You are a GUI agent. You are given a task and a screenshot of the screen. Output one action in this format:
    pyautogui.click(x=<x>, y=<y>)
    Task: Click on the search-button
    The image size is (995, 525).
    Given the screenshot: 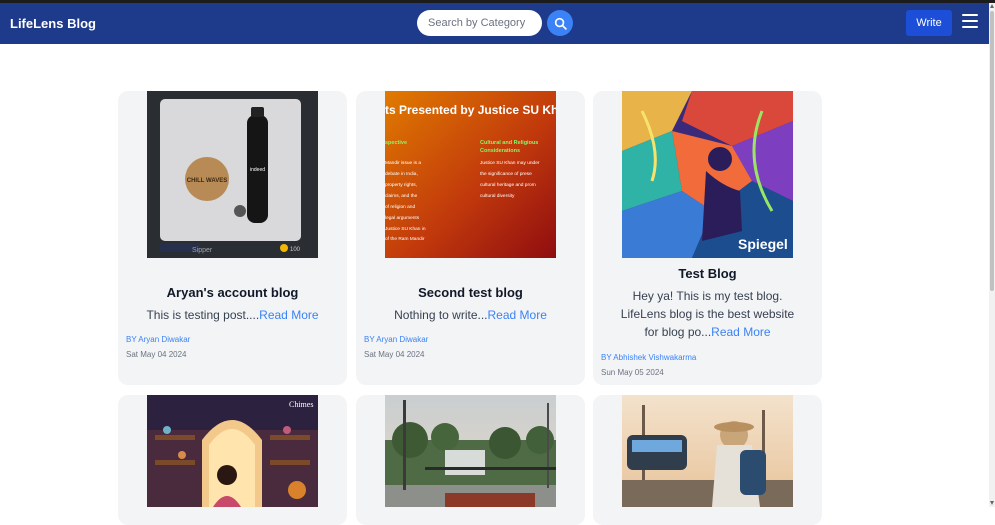 What is the action you would take?
    pyautogui.click(x=560, y=23)
    